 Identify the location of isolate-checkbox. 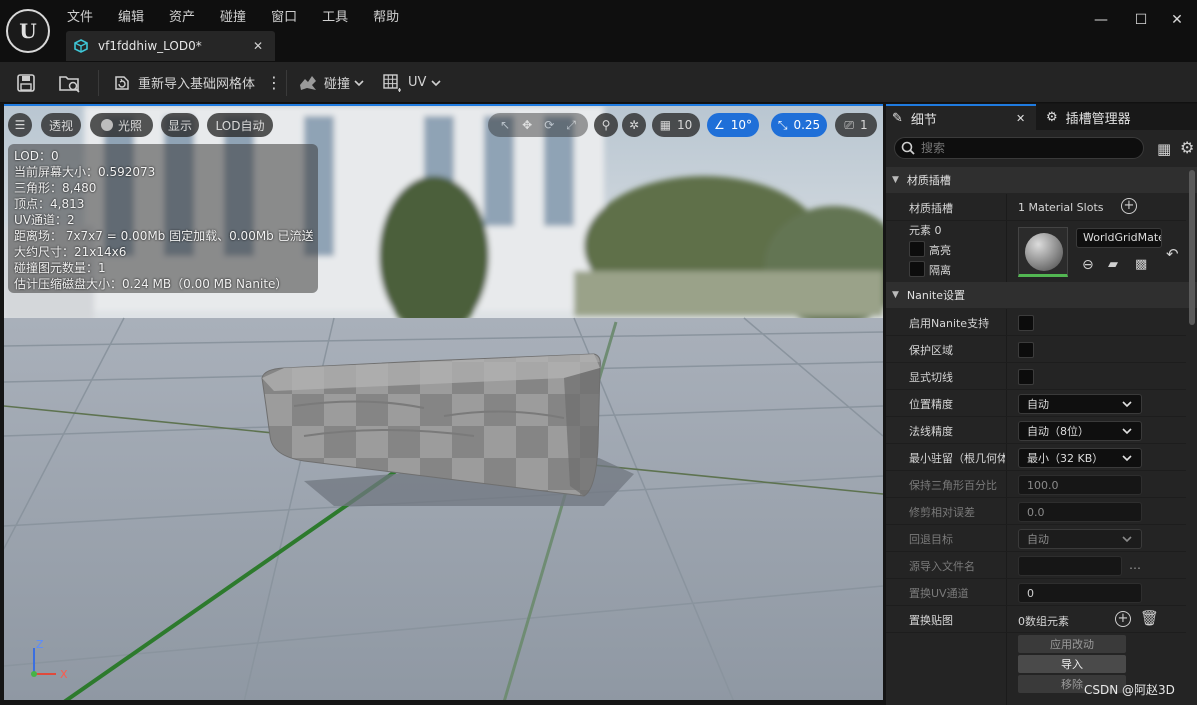
(917, 269).